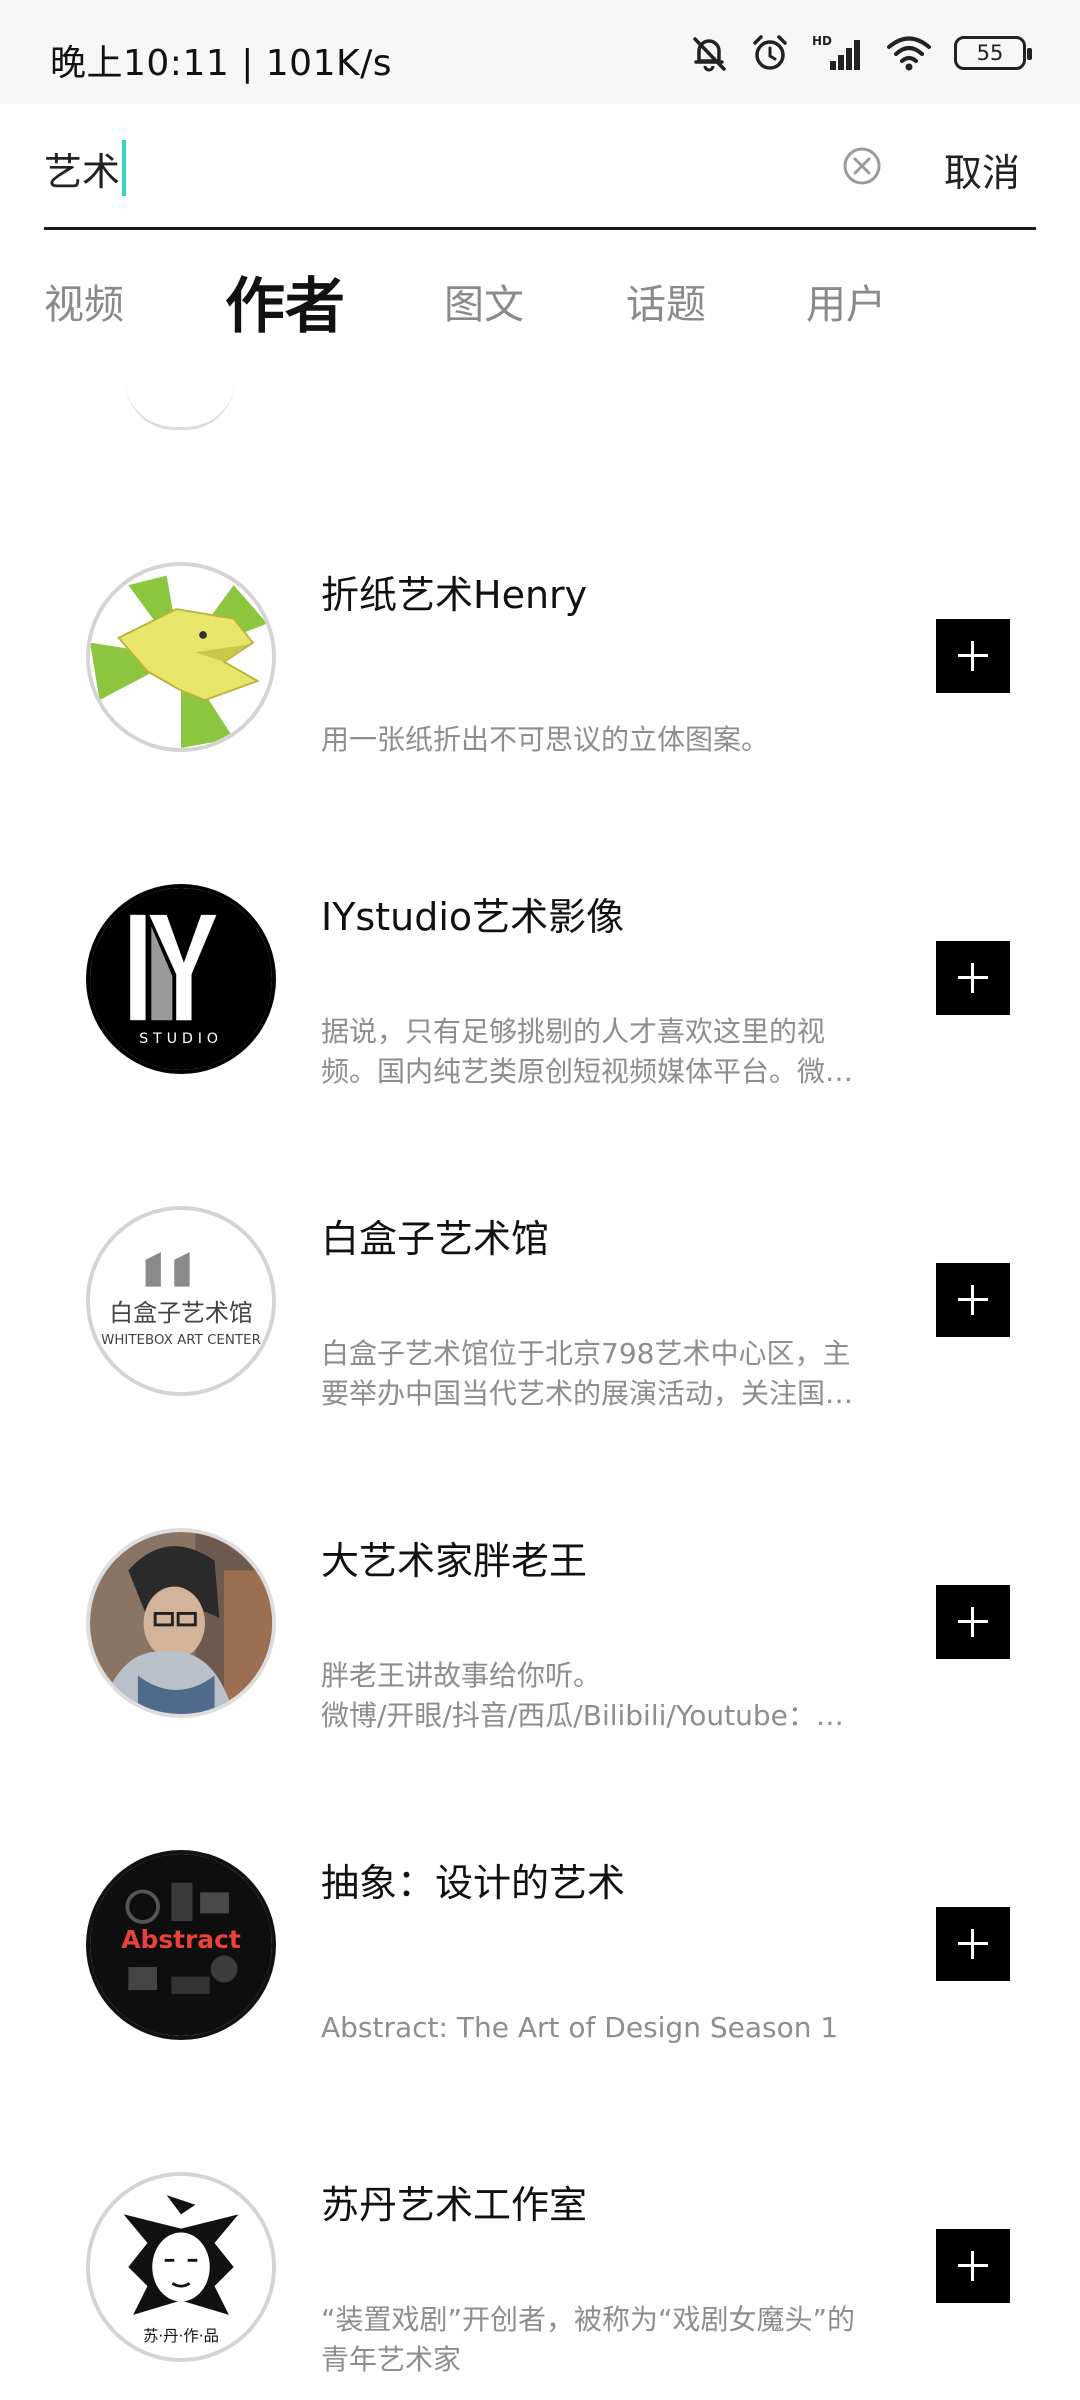 This screenshot has height=2400, width=1080. I want to click on tab-user: 用户, so click(846, 301).